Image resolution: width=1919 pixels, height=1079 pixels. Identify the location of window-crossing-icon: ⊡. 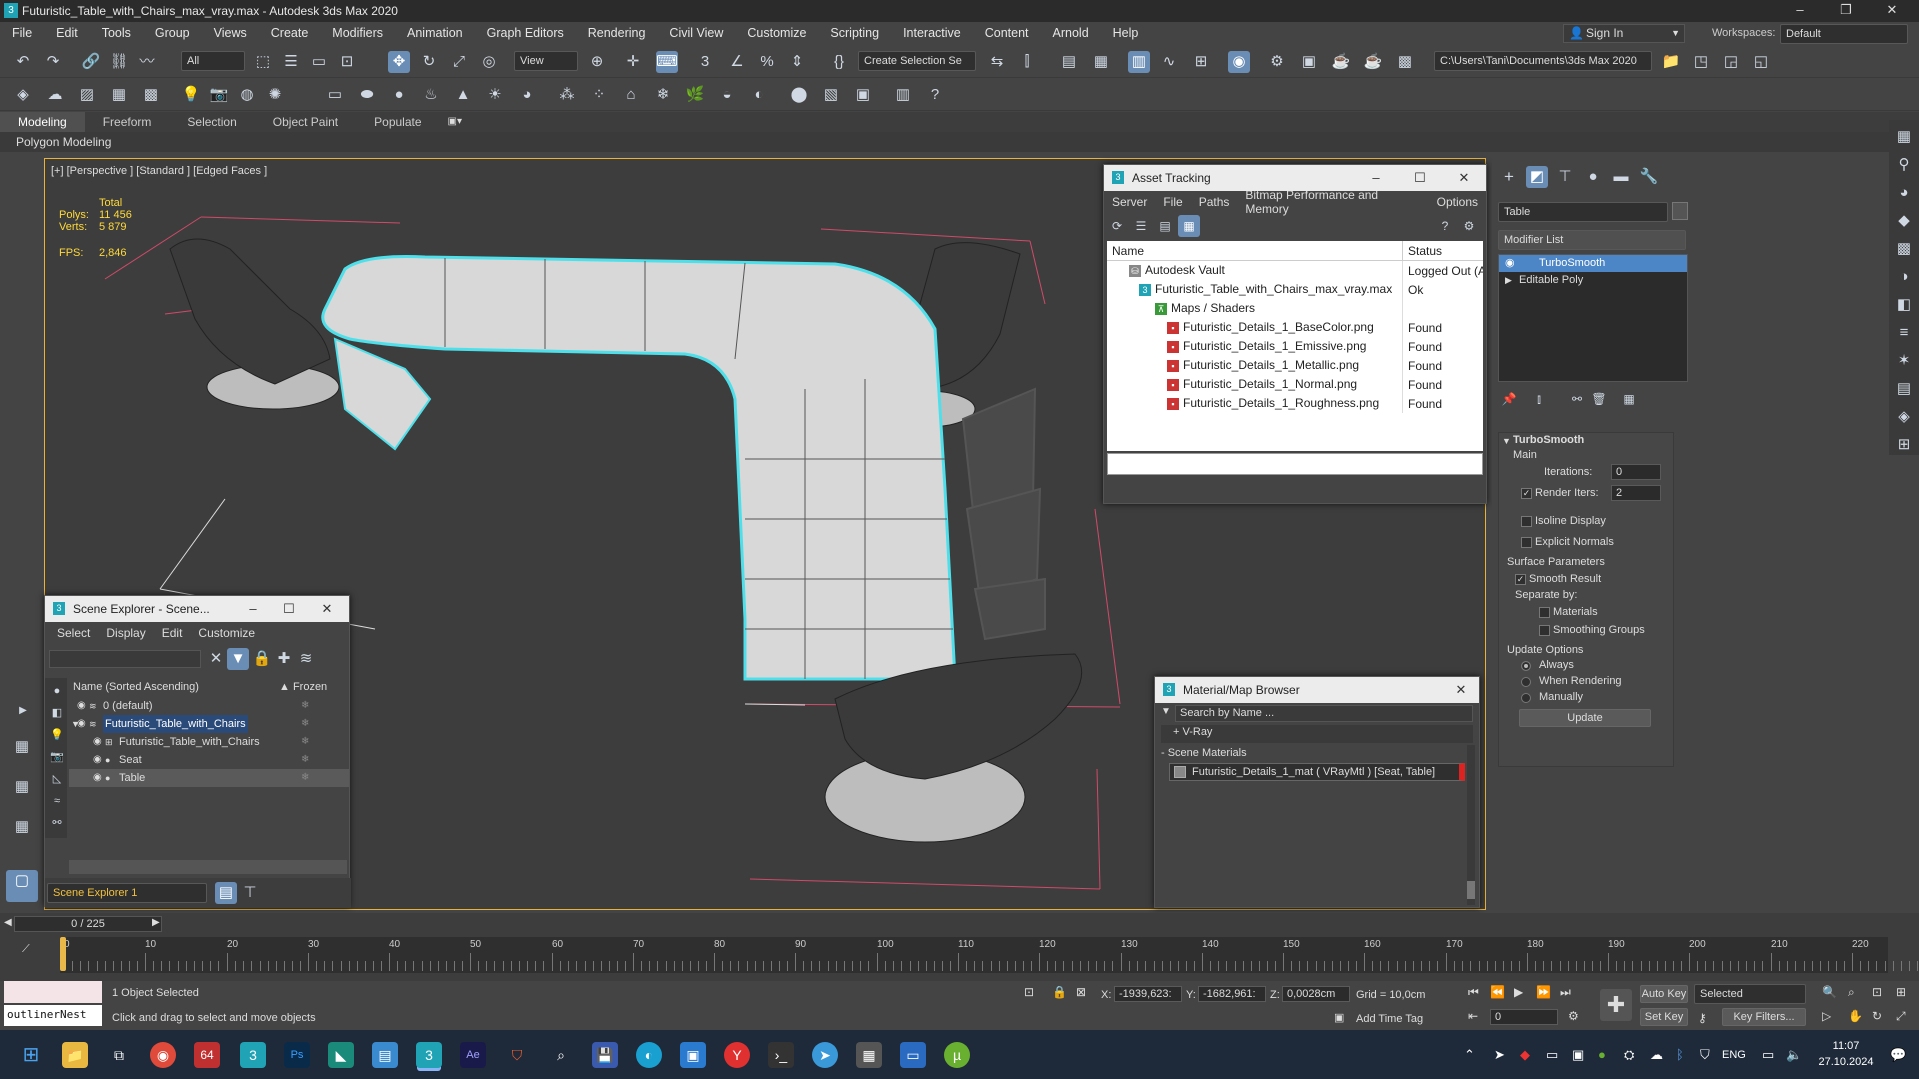
(347, 62).